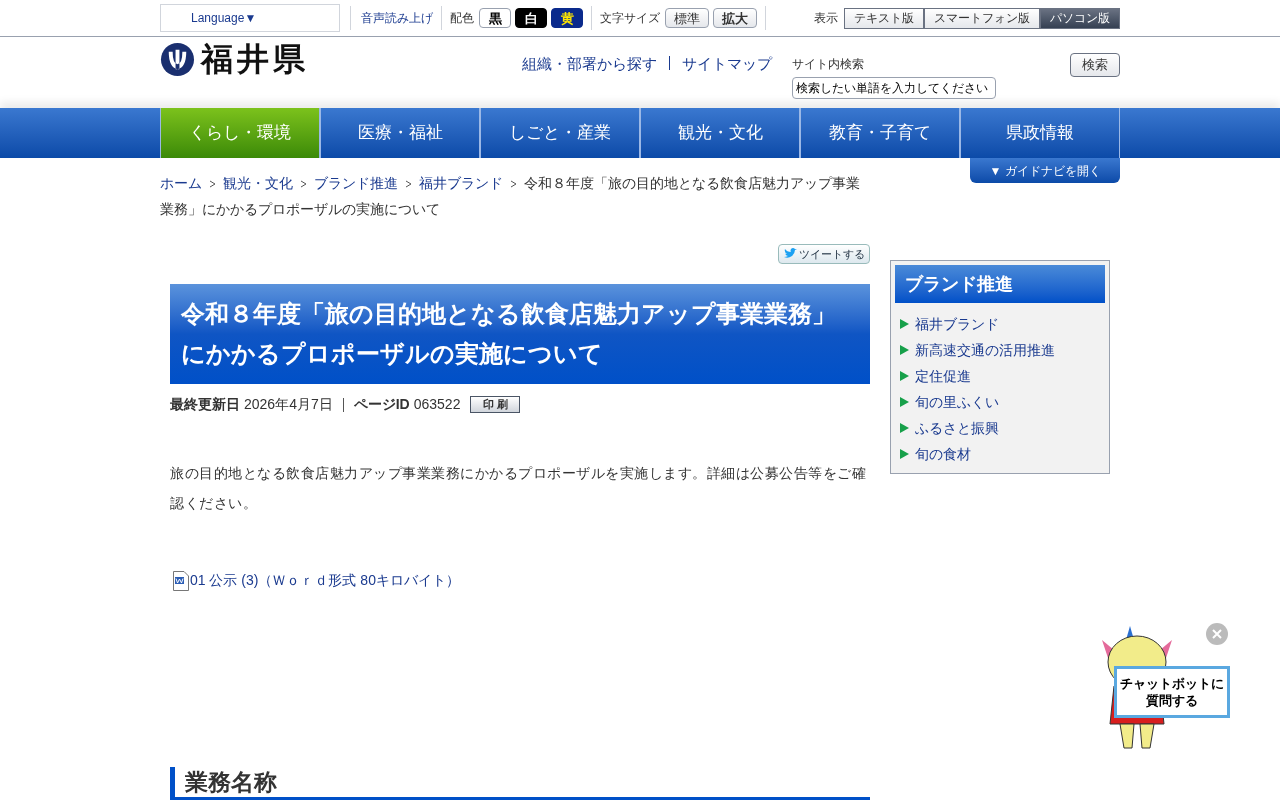  What do you see at coordinates (824, 254) in the screenshot?
I see `tweet-button: ツイートする` at bounding box center [824, 254].